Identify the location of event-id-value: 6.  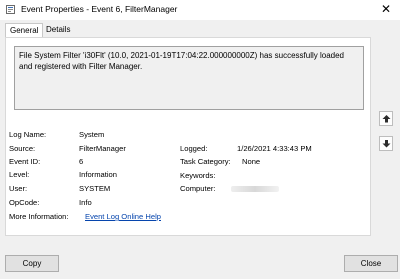
(81, 162).